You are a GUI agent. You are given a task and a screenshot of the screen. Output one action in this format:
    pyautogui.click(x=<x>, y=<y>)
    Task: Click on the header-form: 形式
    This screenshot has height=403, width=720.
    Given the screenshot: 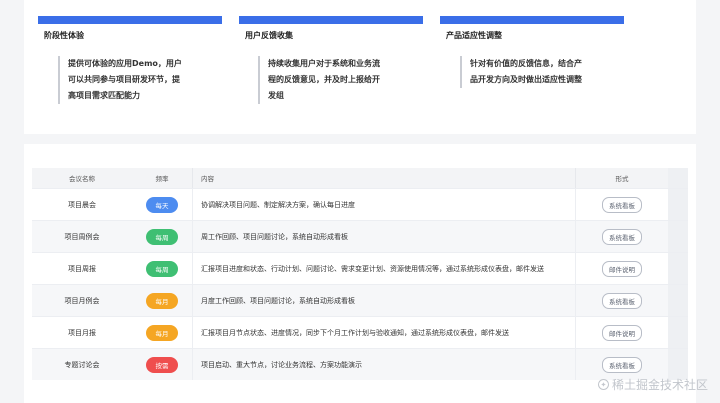 What is the action you would take?
    pyautogui.click(x=621, y=178)
    